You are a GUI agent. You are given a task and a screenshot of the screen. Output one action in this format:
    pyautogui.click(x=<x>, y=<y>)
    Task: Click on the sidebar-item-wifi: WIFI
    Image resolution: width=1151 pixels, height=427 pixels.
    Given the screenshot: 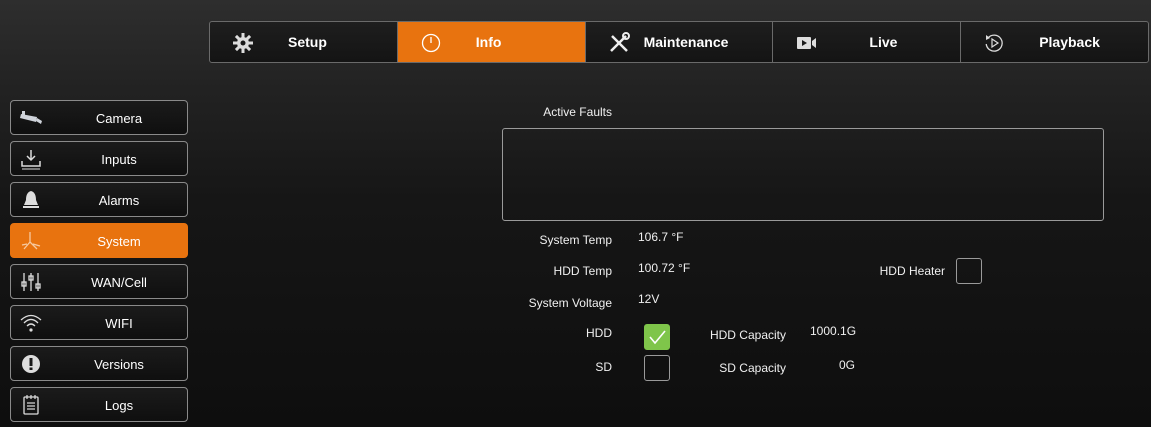 What is the action you would take?
    pyautogui.click(x=99, y=322)
    